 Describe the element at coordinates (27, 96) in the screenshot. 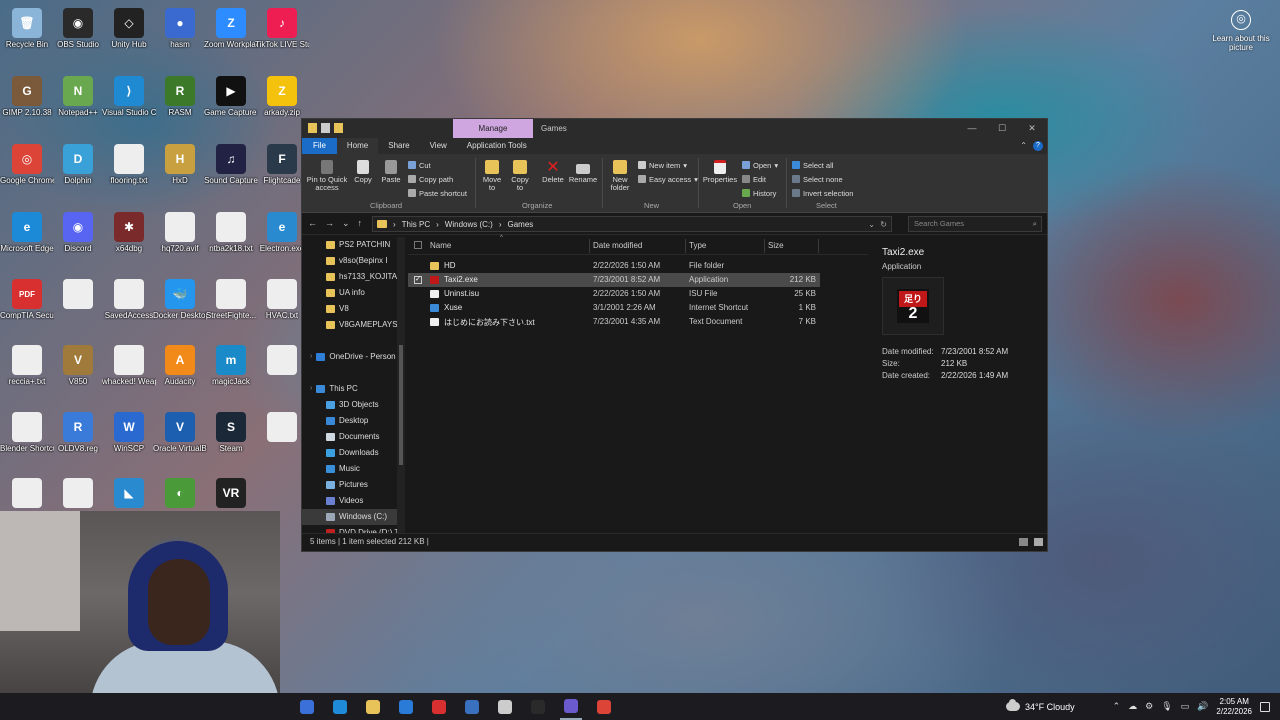

I see `desktop-icon: G GIMP 2.10.38` at that location.